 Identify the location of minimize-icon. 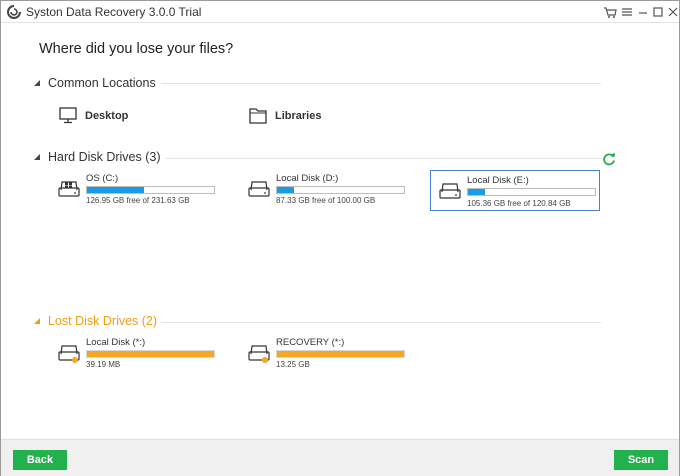
(643, 12).